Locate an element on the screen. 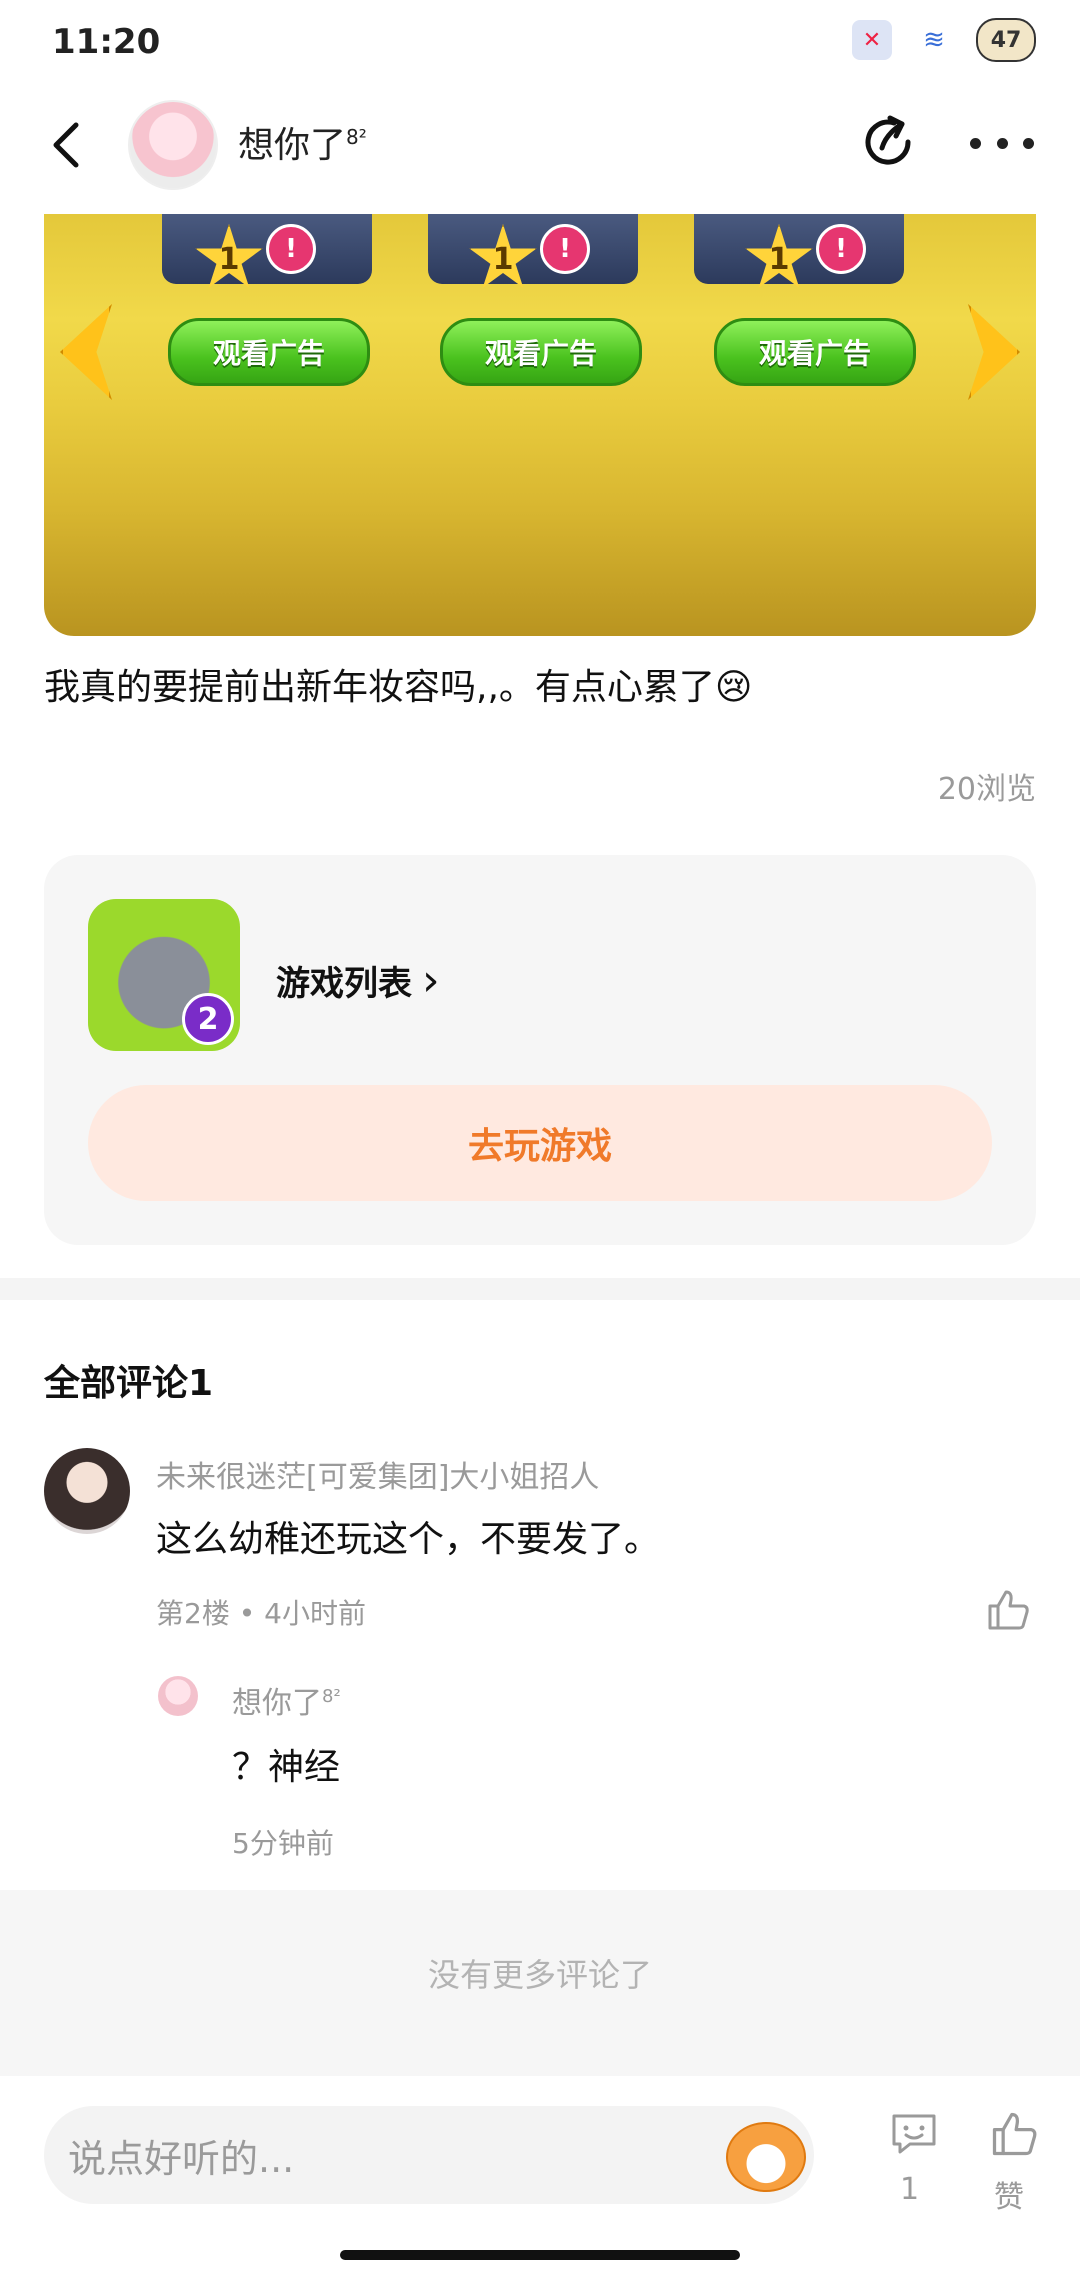 Image resolution: width=1080 pixels, height=2280 pixels. status-time: 11:20 is located at coordinates (106, 42).